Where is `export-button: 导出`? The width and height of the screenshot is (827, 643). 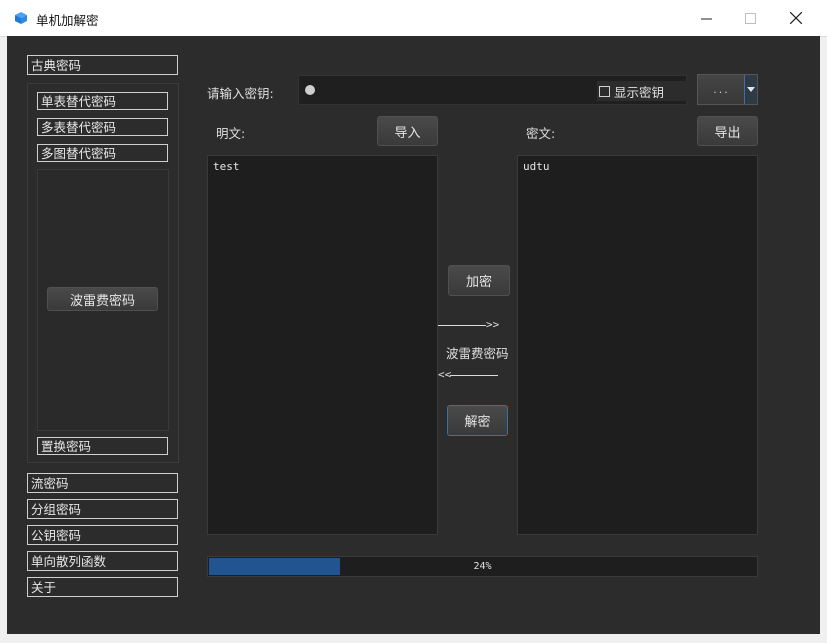 export-button: 导出 is located at coordinates (727, 131).